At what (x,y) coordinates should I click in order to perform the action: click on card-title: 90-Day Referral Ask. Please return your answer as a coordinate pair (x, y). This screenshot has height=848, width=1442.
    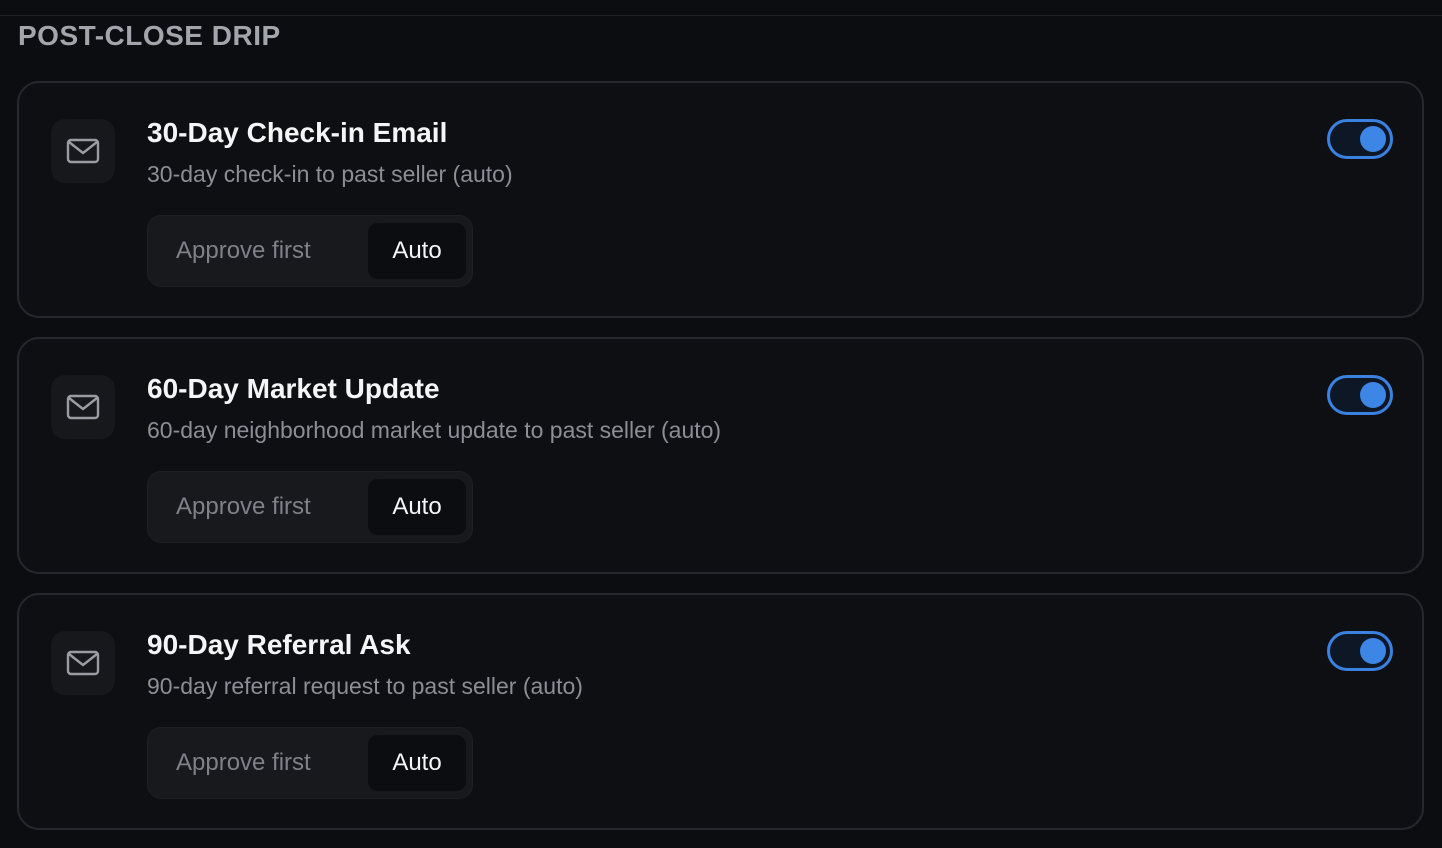
    Looking at the image, I should click on (279, 644).